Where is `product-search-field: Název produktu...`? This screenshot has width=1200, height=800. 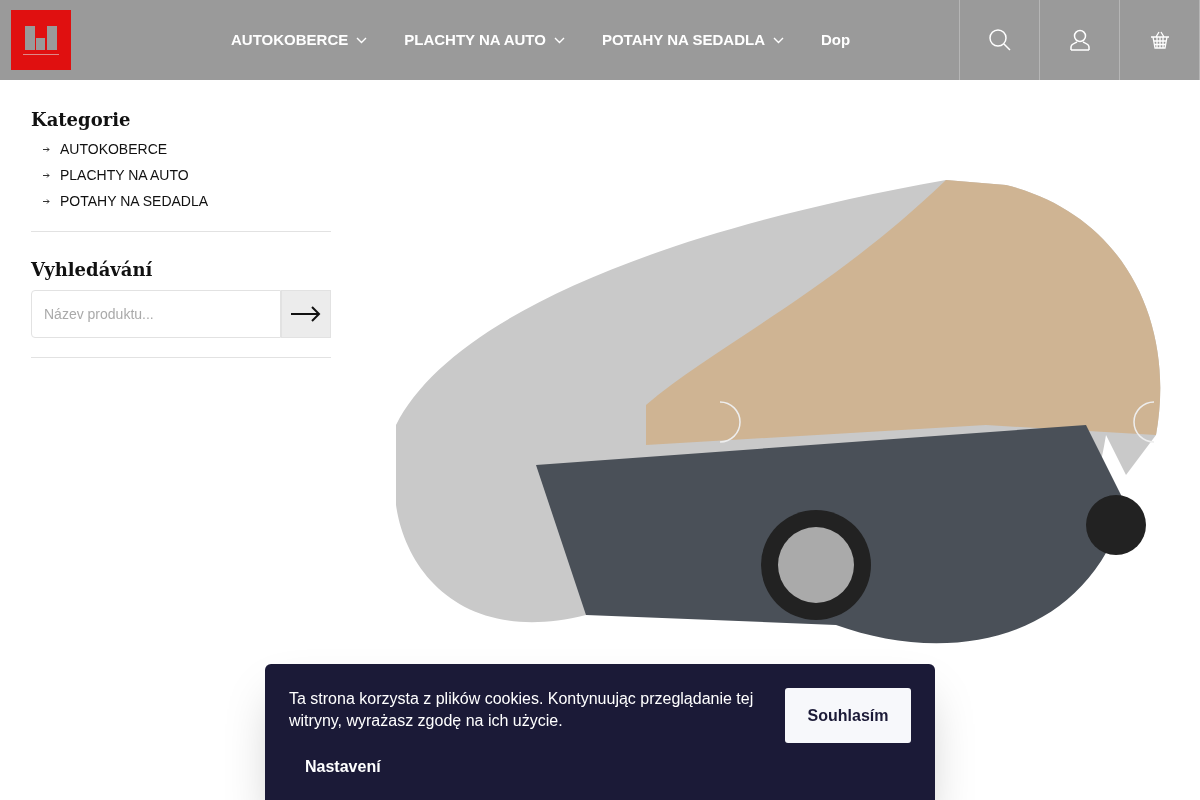 product-search-field: Název produktu... is located at coordinates (156, 314).